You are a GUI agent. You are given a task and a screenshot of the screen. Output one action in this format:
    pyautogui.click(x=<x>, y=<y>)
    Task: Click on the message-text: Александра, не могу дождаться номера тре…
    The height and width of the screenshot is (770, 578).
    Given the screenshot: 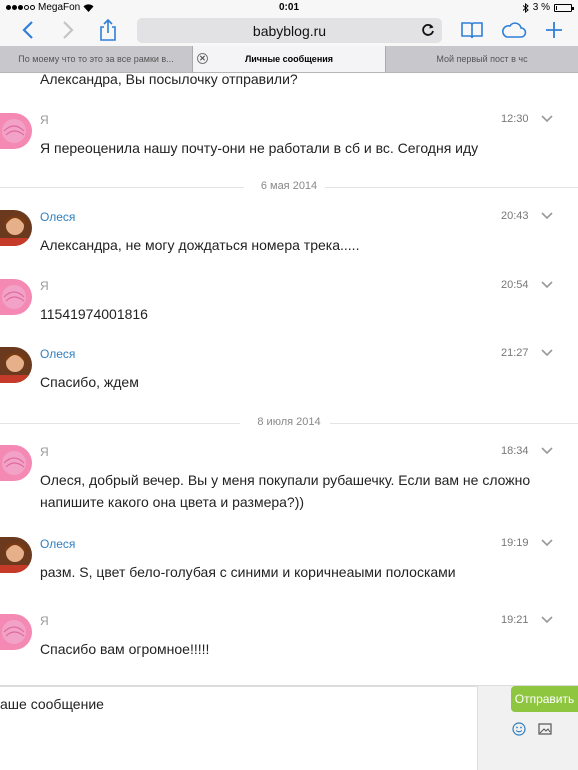 What is the action you would take?
    pyautogui.click(x=200, y=245)
    